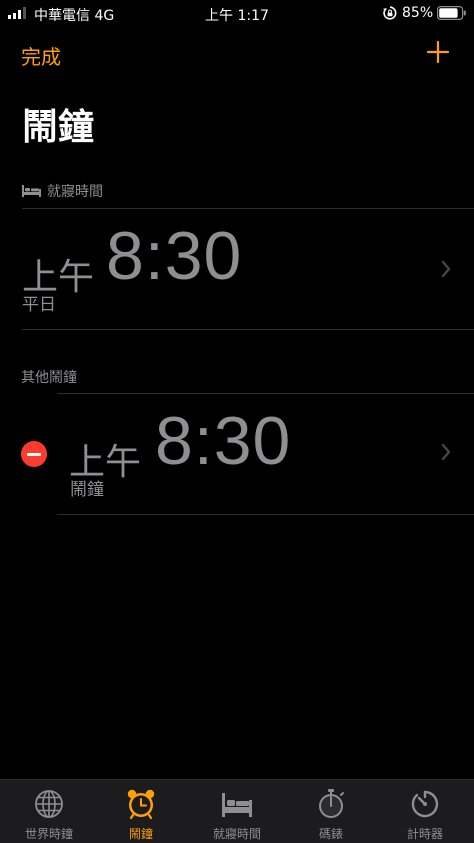  I want to click on timer-icon, so click(425, 804).